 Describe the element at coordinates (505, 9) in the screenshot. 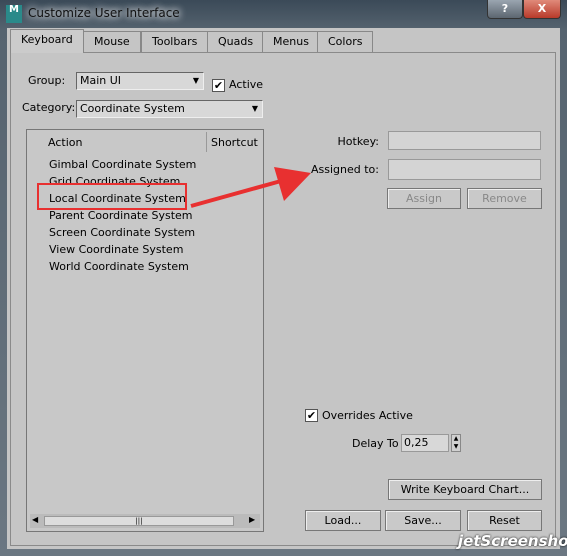

I see `help-button: ?` at that location.